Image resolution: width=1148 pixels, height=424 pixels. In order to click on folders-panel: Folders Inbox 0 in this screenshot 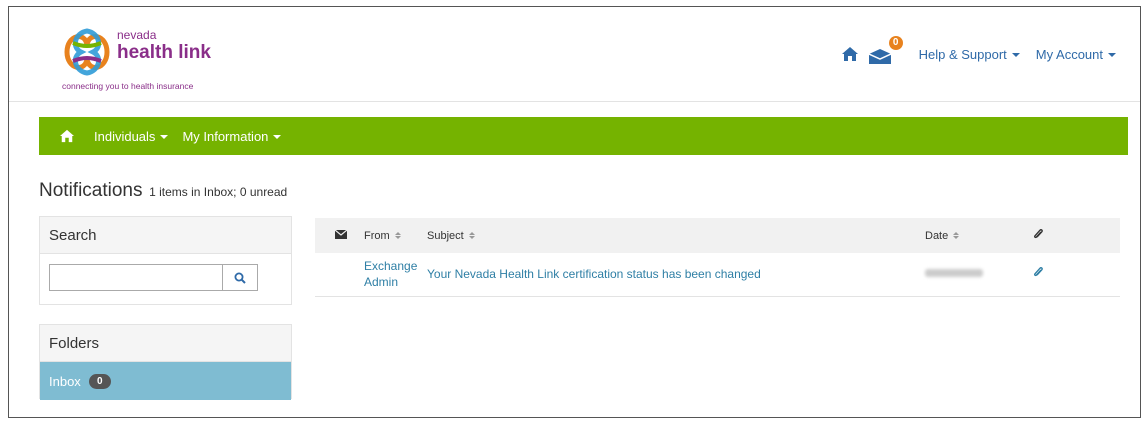, I will do `click(165, 362)`.